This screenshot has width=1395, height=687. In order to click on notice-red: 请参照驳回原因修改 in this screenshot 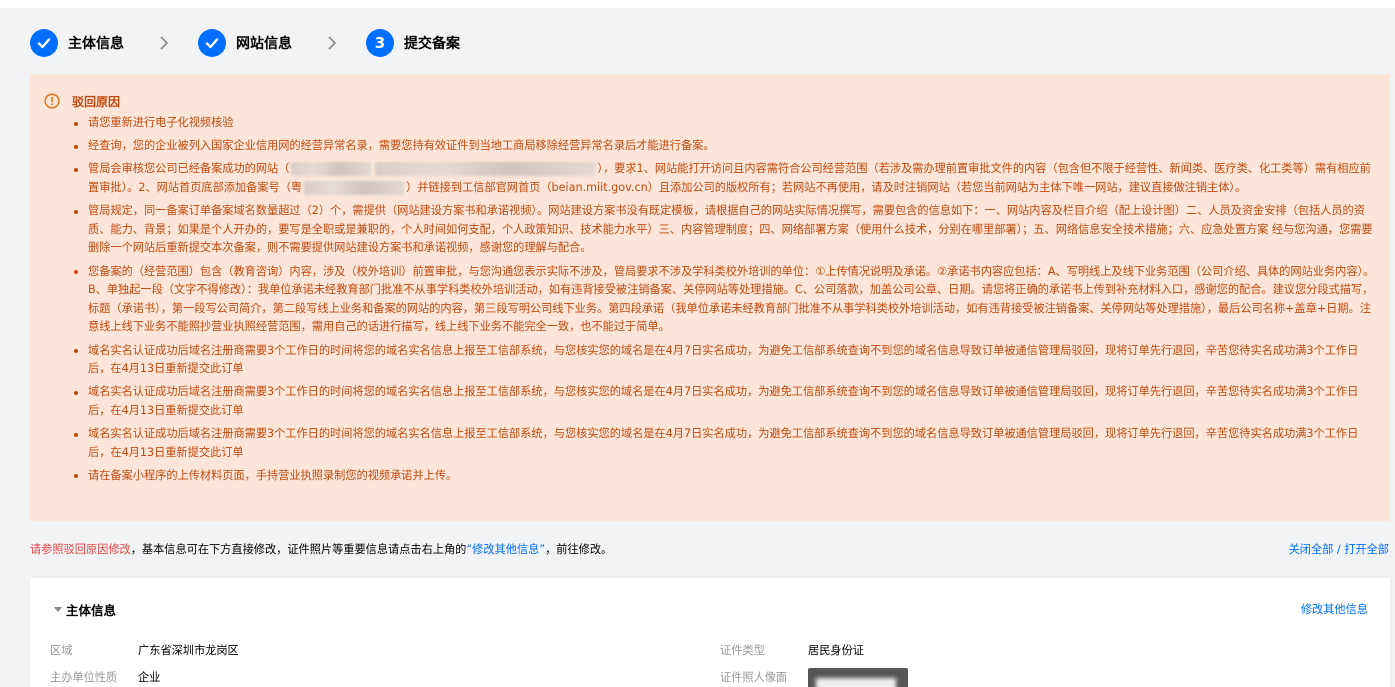, I will do `click(80, 549)`.